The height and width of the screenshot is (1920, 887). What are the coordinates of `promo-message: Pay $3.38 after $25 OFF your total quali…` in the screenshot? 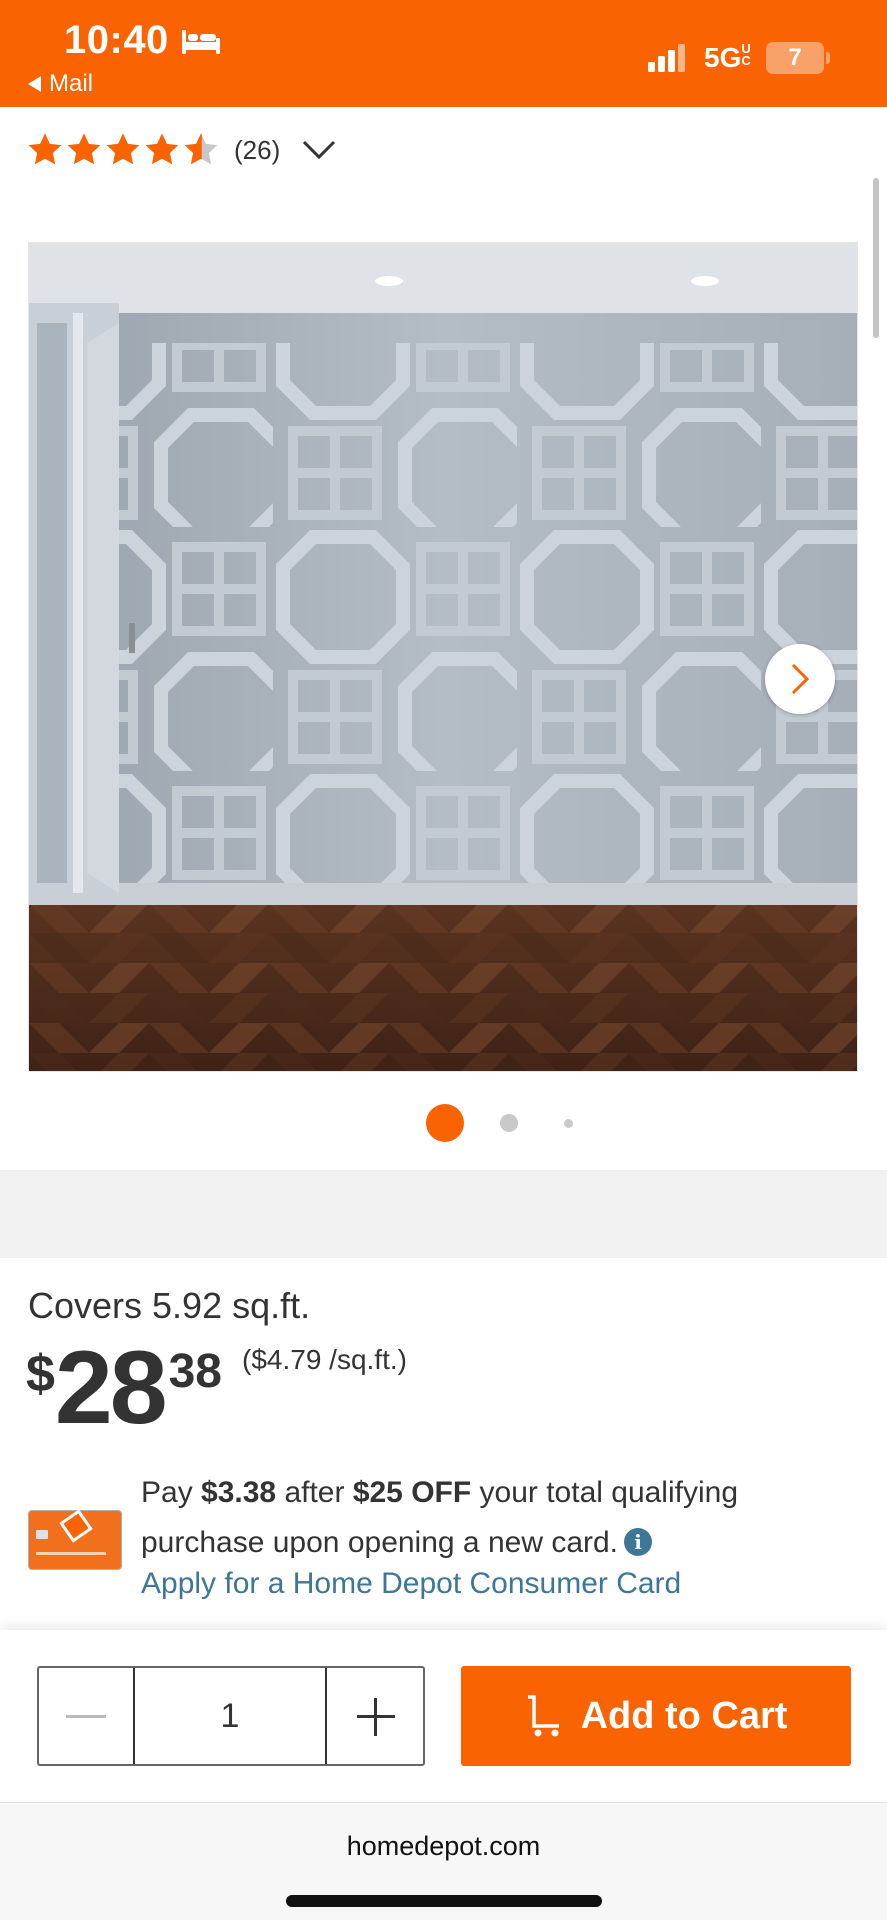 It's located at (440, 1517).